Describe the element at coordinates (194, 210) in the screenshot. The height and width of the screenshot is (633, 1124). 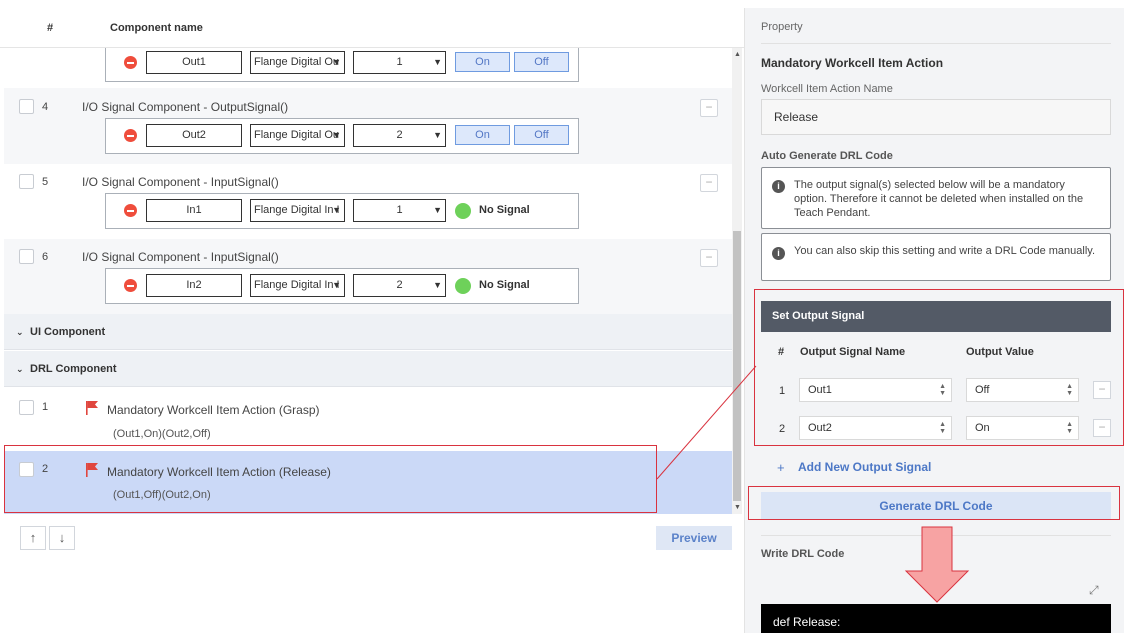
I see `io-name-field: In1` at that location.